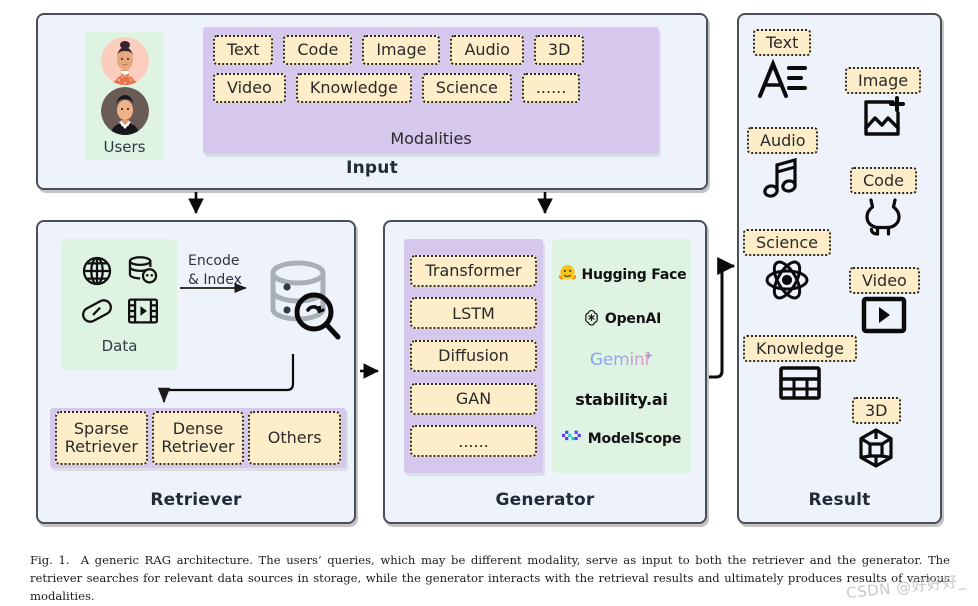 This screenshot has width=978, height=606. I want to click on generator-model: Diffusion, so click(473, 355).